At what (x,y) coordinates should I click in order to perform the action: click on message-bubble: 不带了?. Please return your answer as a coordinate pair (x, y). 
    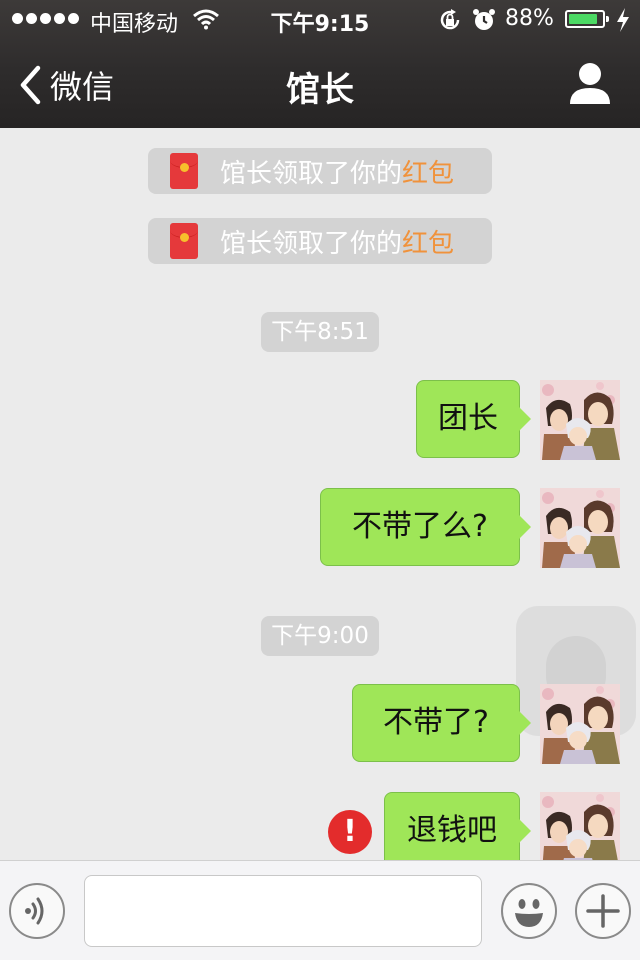
    Looking at the image, I should click on (441, 723).